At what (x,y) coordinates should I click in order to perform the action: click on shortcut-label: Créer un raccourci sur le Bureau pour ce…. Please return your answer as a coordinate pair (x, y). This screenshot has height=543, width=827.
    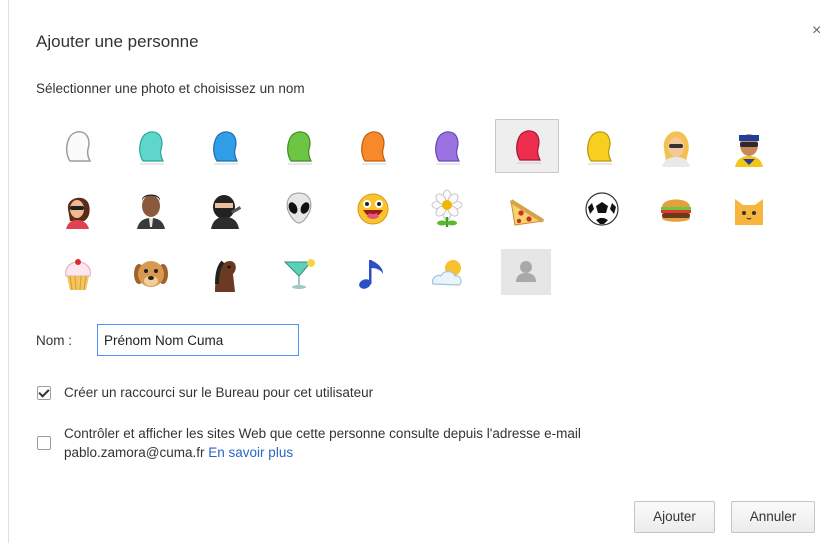
    Looking at the image, I should click on (219, 392).